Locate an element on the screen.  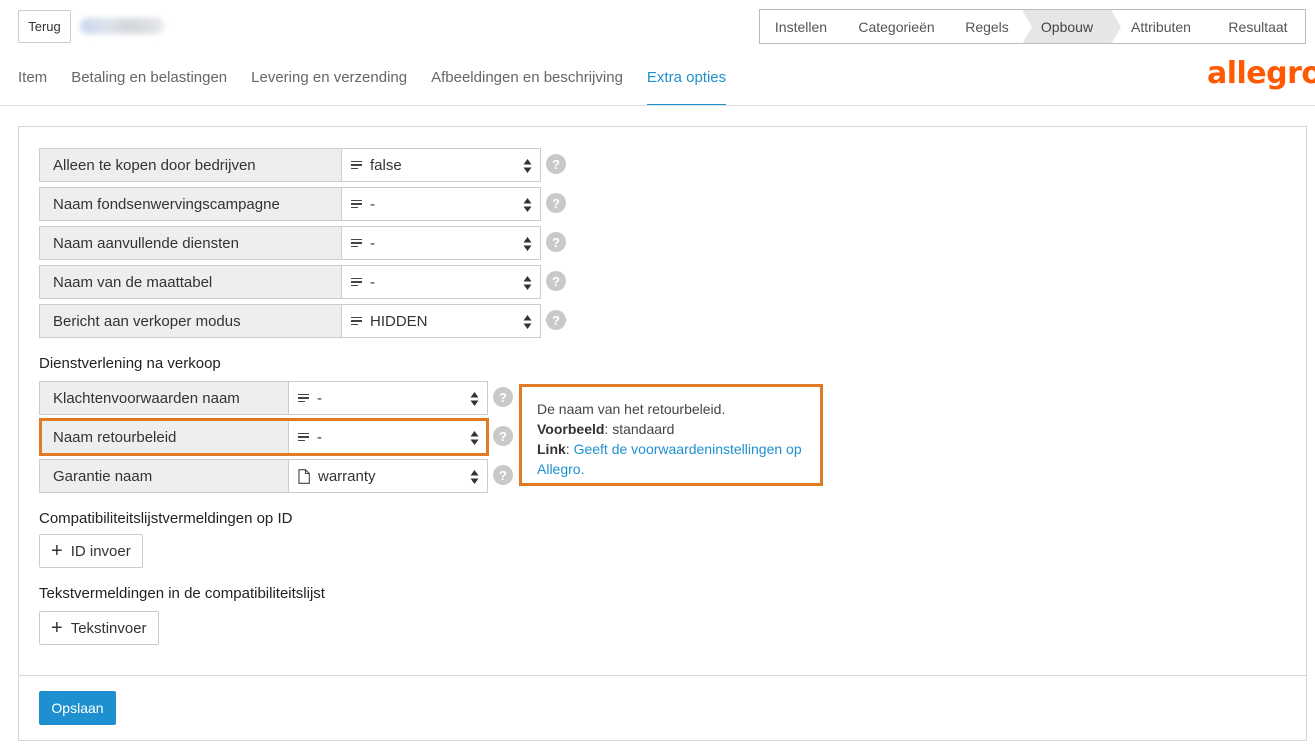
field-row: Naam aanvullende diensten - is located at coordinates (290, 243).